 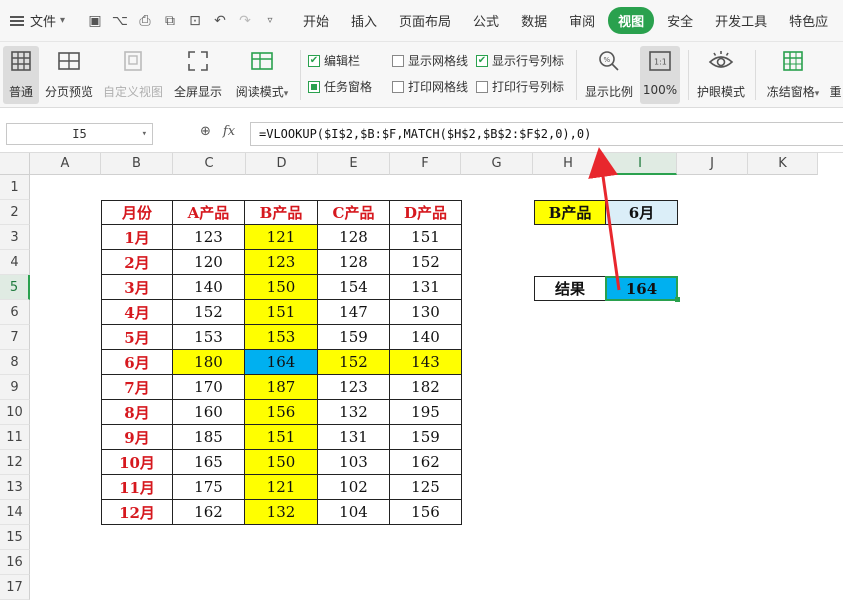 I want to click on value-cell: 125, so click(x=426, y=487).